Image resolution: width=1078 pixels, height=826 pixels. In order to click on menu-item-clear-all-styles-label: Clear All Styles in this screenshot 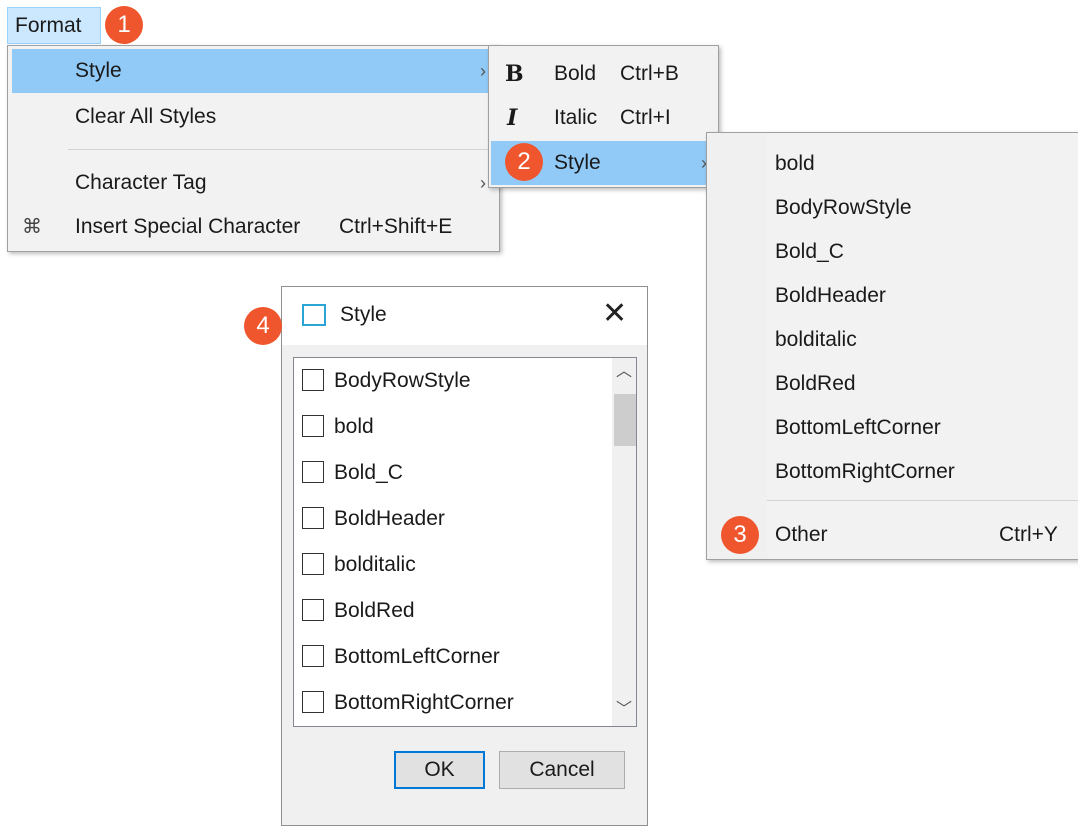, I will do `click(146, 116)`.